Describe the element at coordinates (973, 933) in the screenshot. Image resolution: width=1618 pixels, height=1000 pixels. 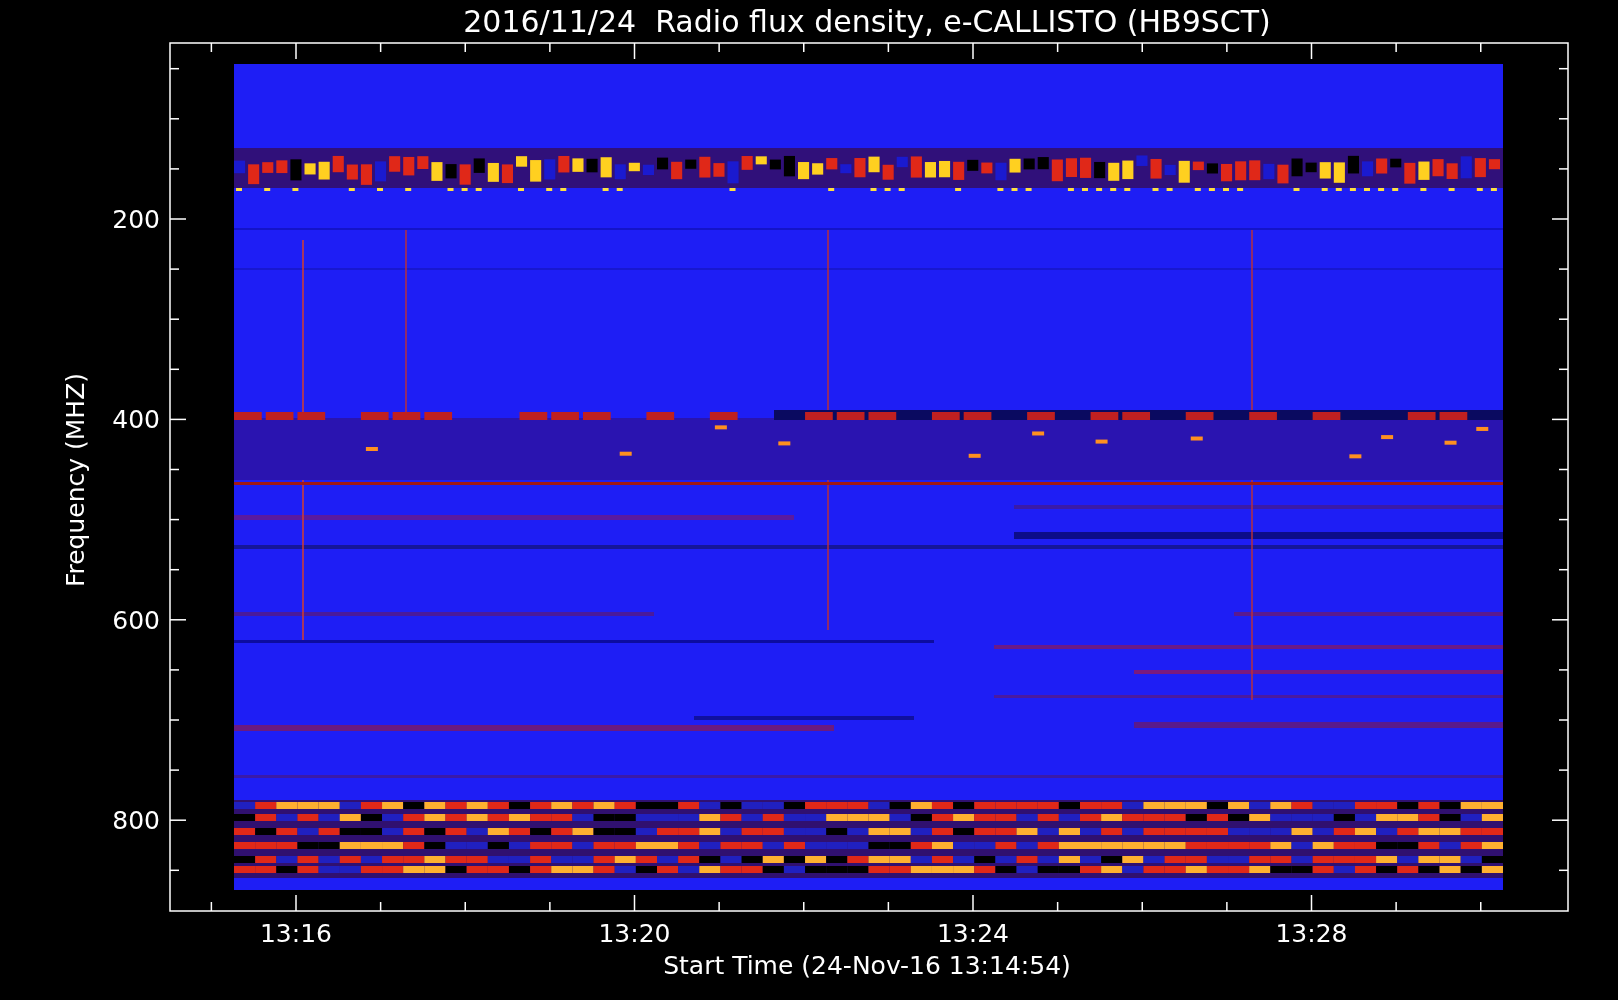
I see `x-tick-label: 13:24` at that location.